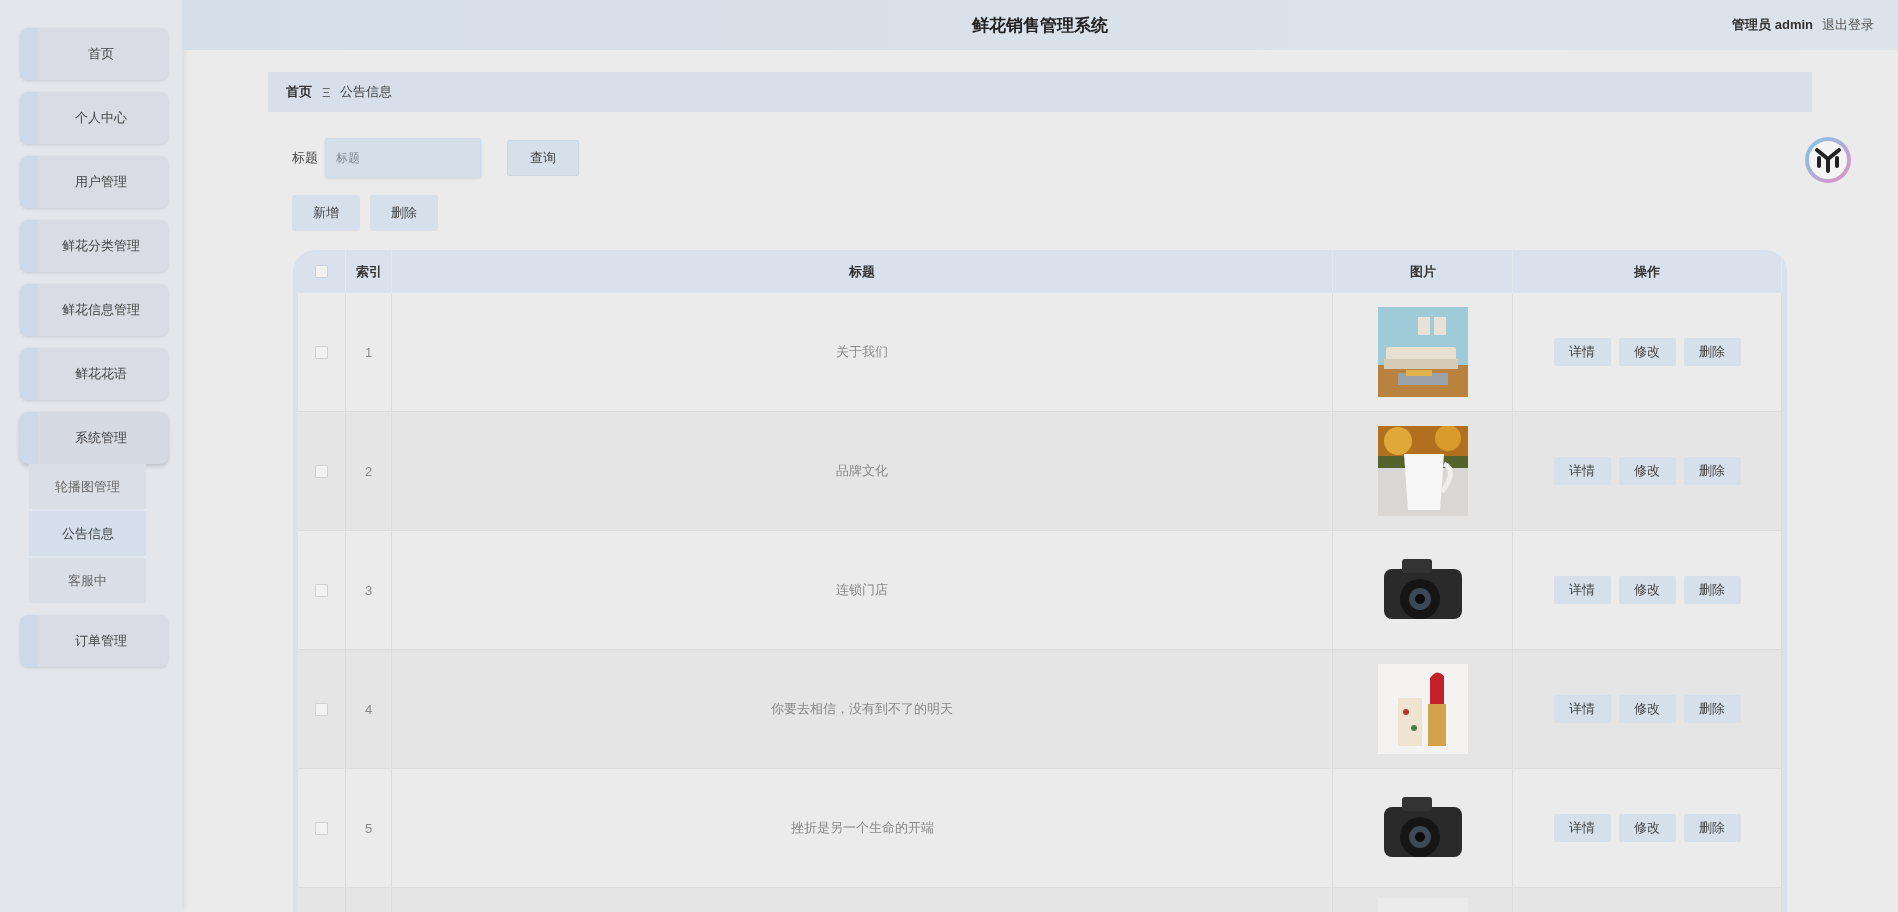 This screenshot has height=912, width=1898. I want to click on title-cell: 关于我们, so click(862, 352).